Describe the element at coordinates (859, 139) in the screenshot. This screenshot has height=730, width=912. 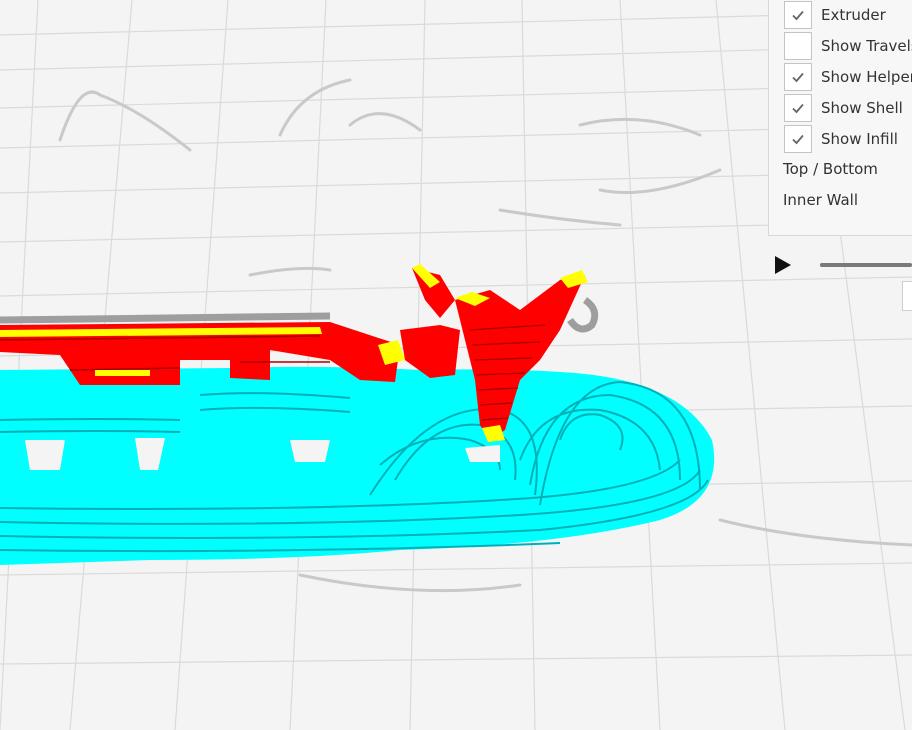
I see `show-infill-label: Show Infill` at that location.